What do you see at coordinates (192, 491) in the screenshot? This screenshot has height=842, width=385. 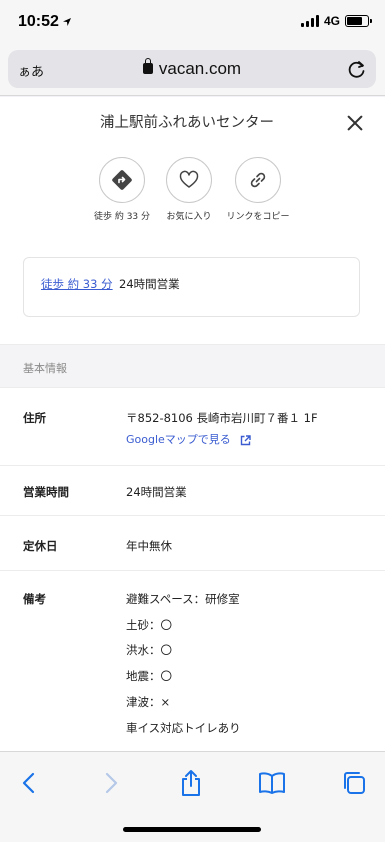 I see `hours-row: 営業時間 24時間営業` at bounding box center [192, 491].